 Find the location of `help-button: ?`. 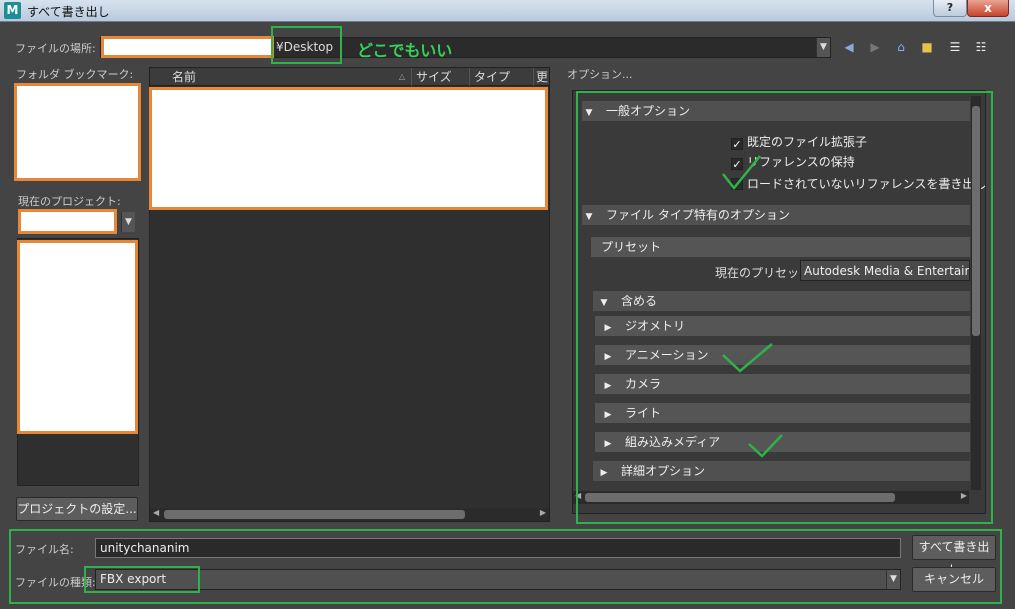

help-button: ? is located at coordinates (950, 8).